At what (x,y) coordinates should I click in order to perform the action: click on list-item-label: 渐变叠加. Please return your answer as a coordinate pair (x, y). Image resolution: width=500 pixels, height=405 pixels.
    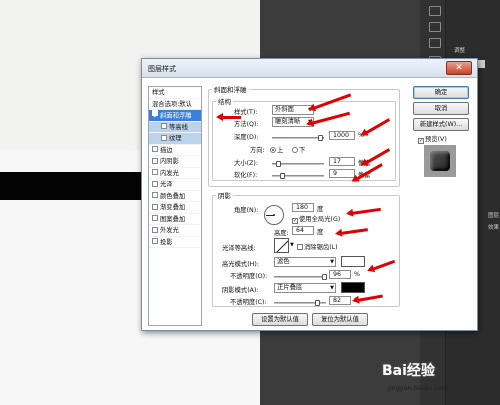
    Looking at the image, I should click on (173, 207).